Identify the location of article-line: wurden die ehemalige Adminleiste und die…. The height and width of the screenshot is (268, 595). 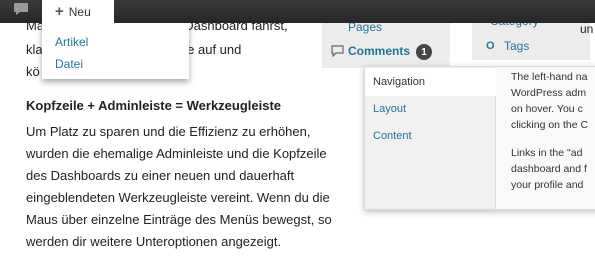
(176, 153).